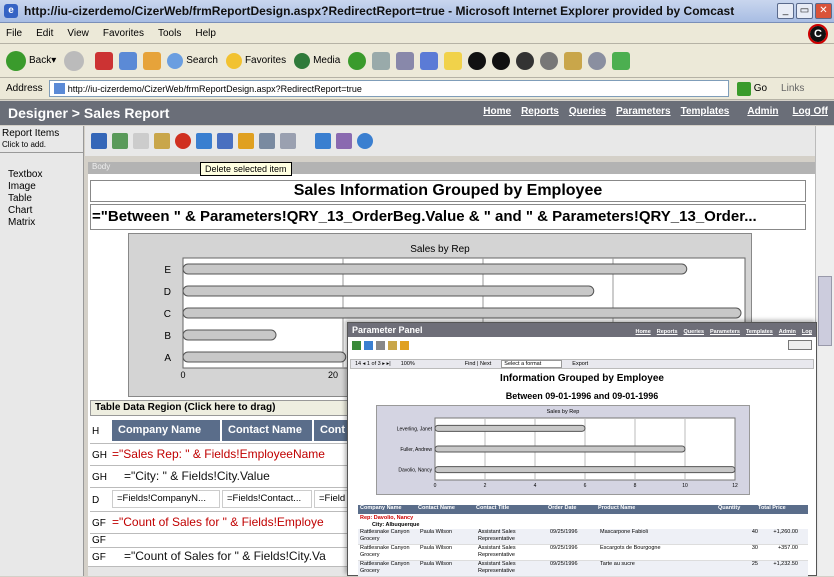 Image resolution: width=834 pixels, height=577 pixels. I want to click on panel-nav-log: Log, so click(807, 332).